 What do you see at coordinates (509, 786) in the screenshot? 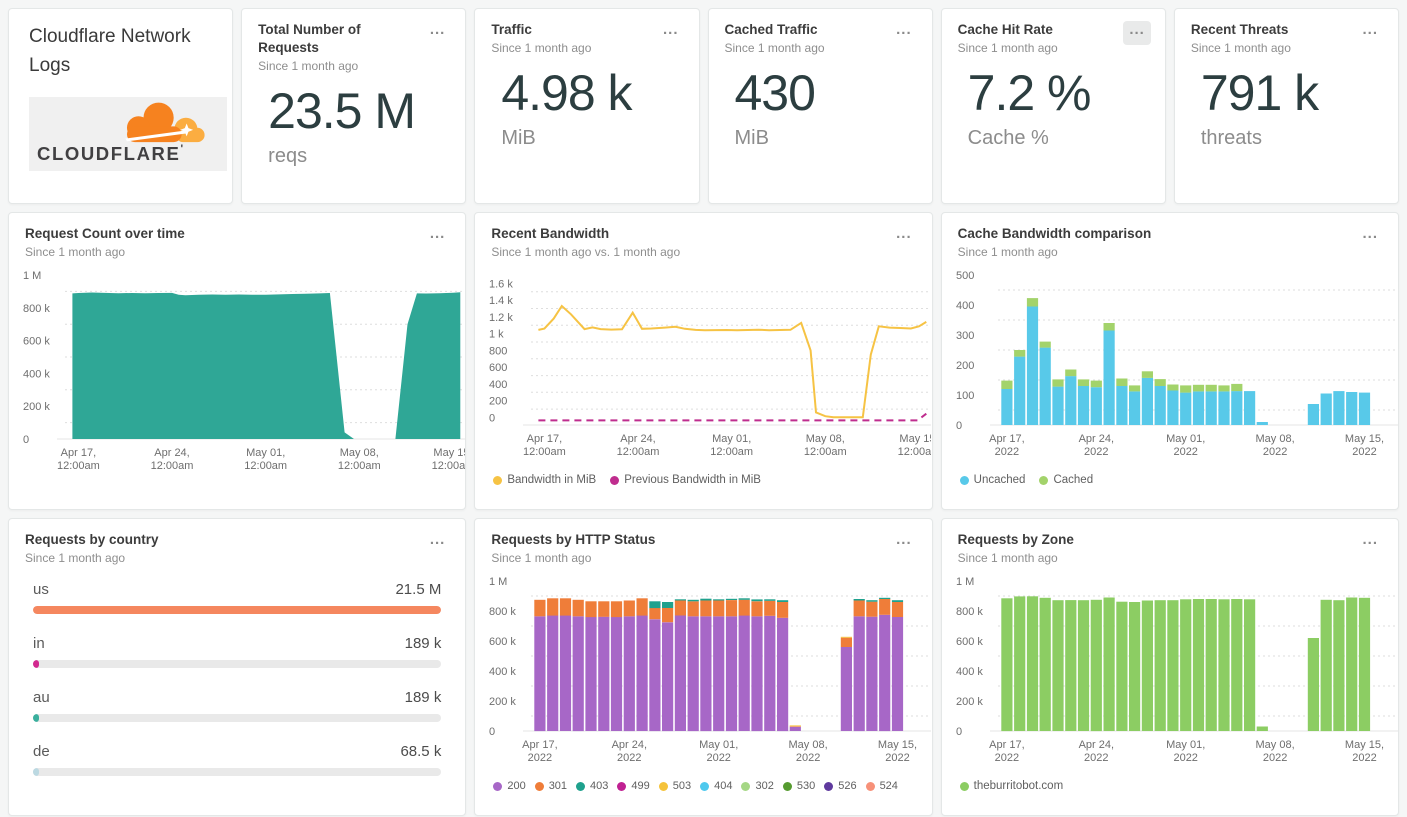
I see `legend-item: 200` at bounding box center [509, 786].